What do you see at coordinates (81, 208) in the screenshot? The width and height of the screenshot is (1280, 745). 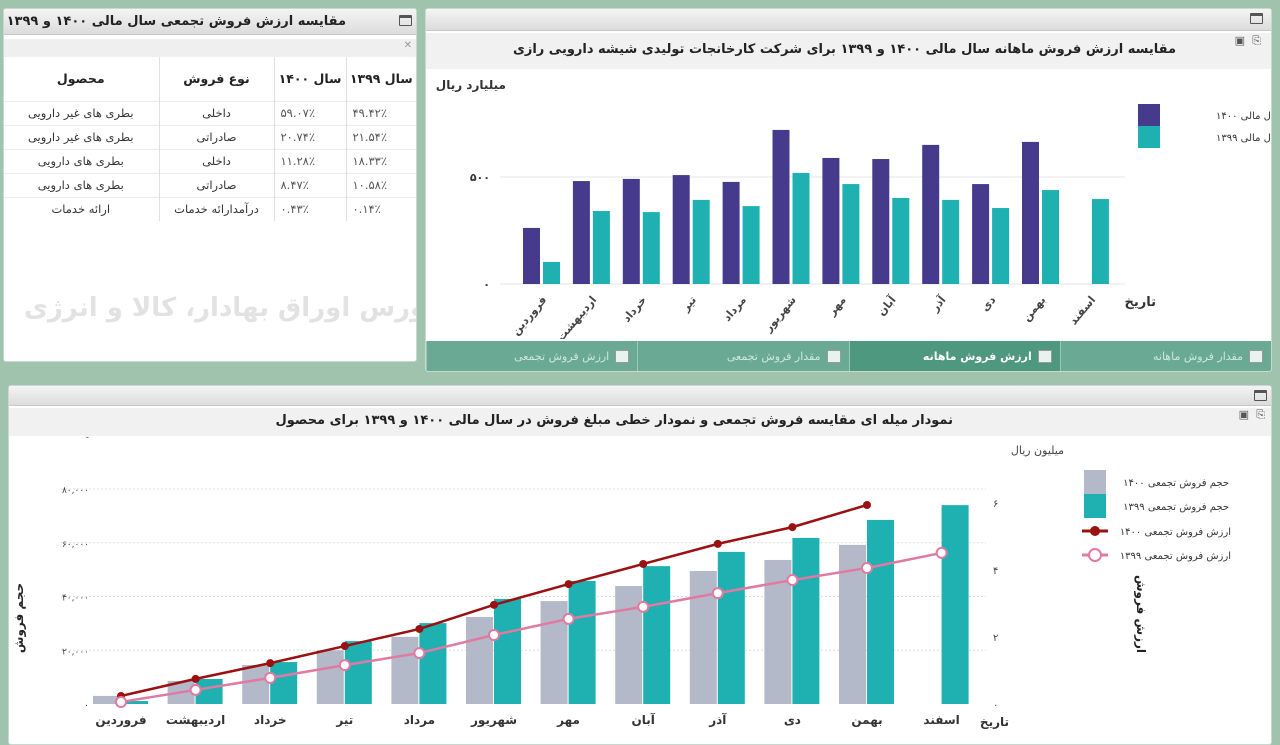 I see `cell-product: ارائه خدمات` at bounding box center [81, 208].